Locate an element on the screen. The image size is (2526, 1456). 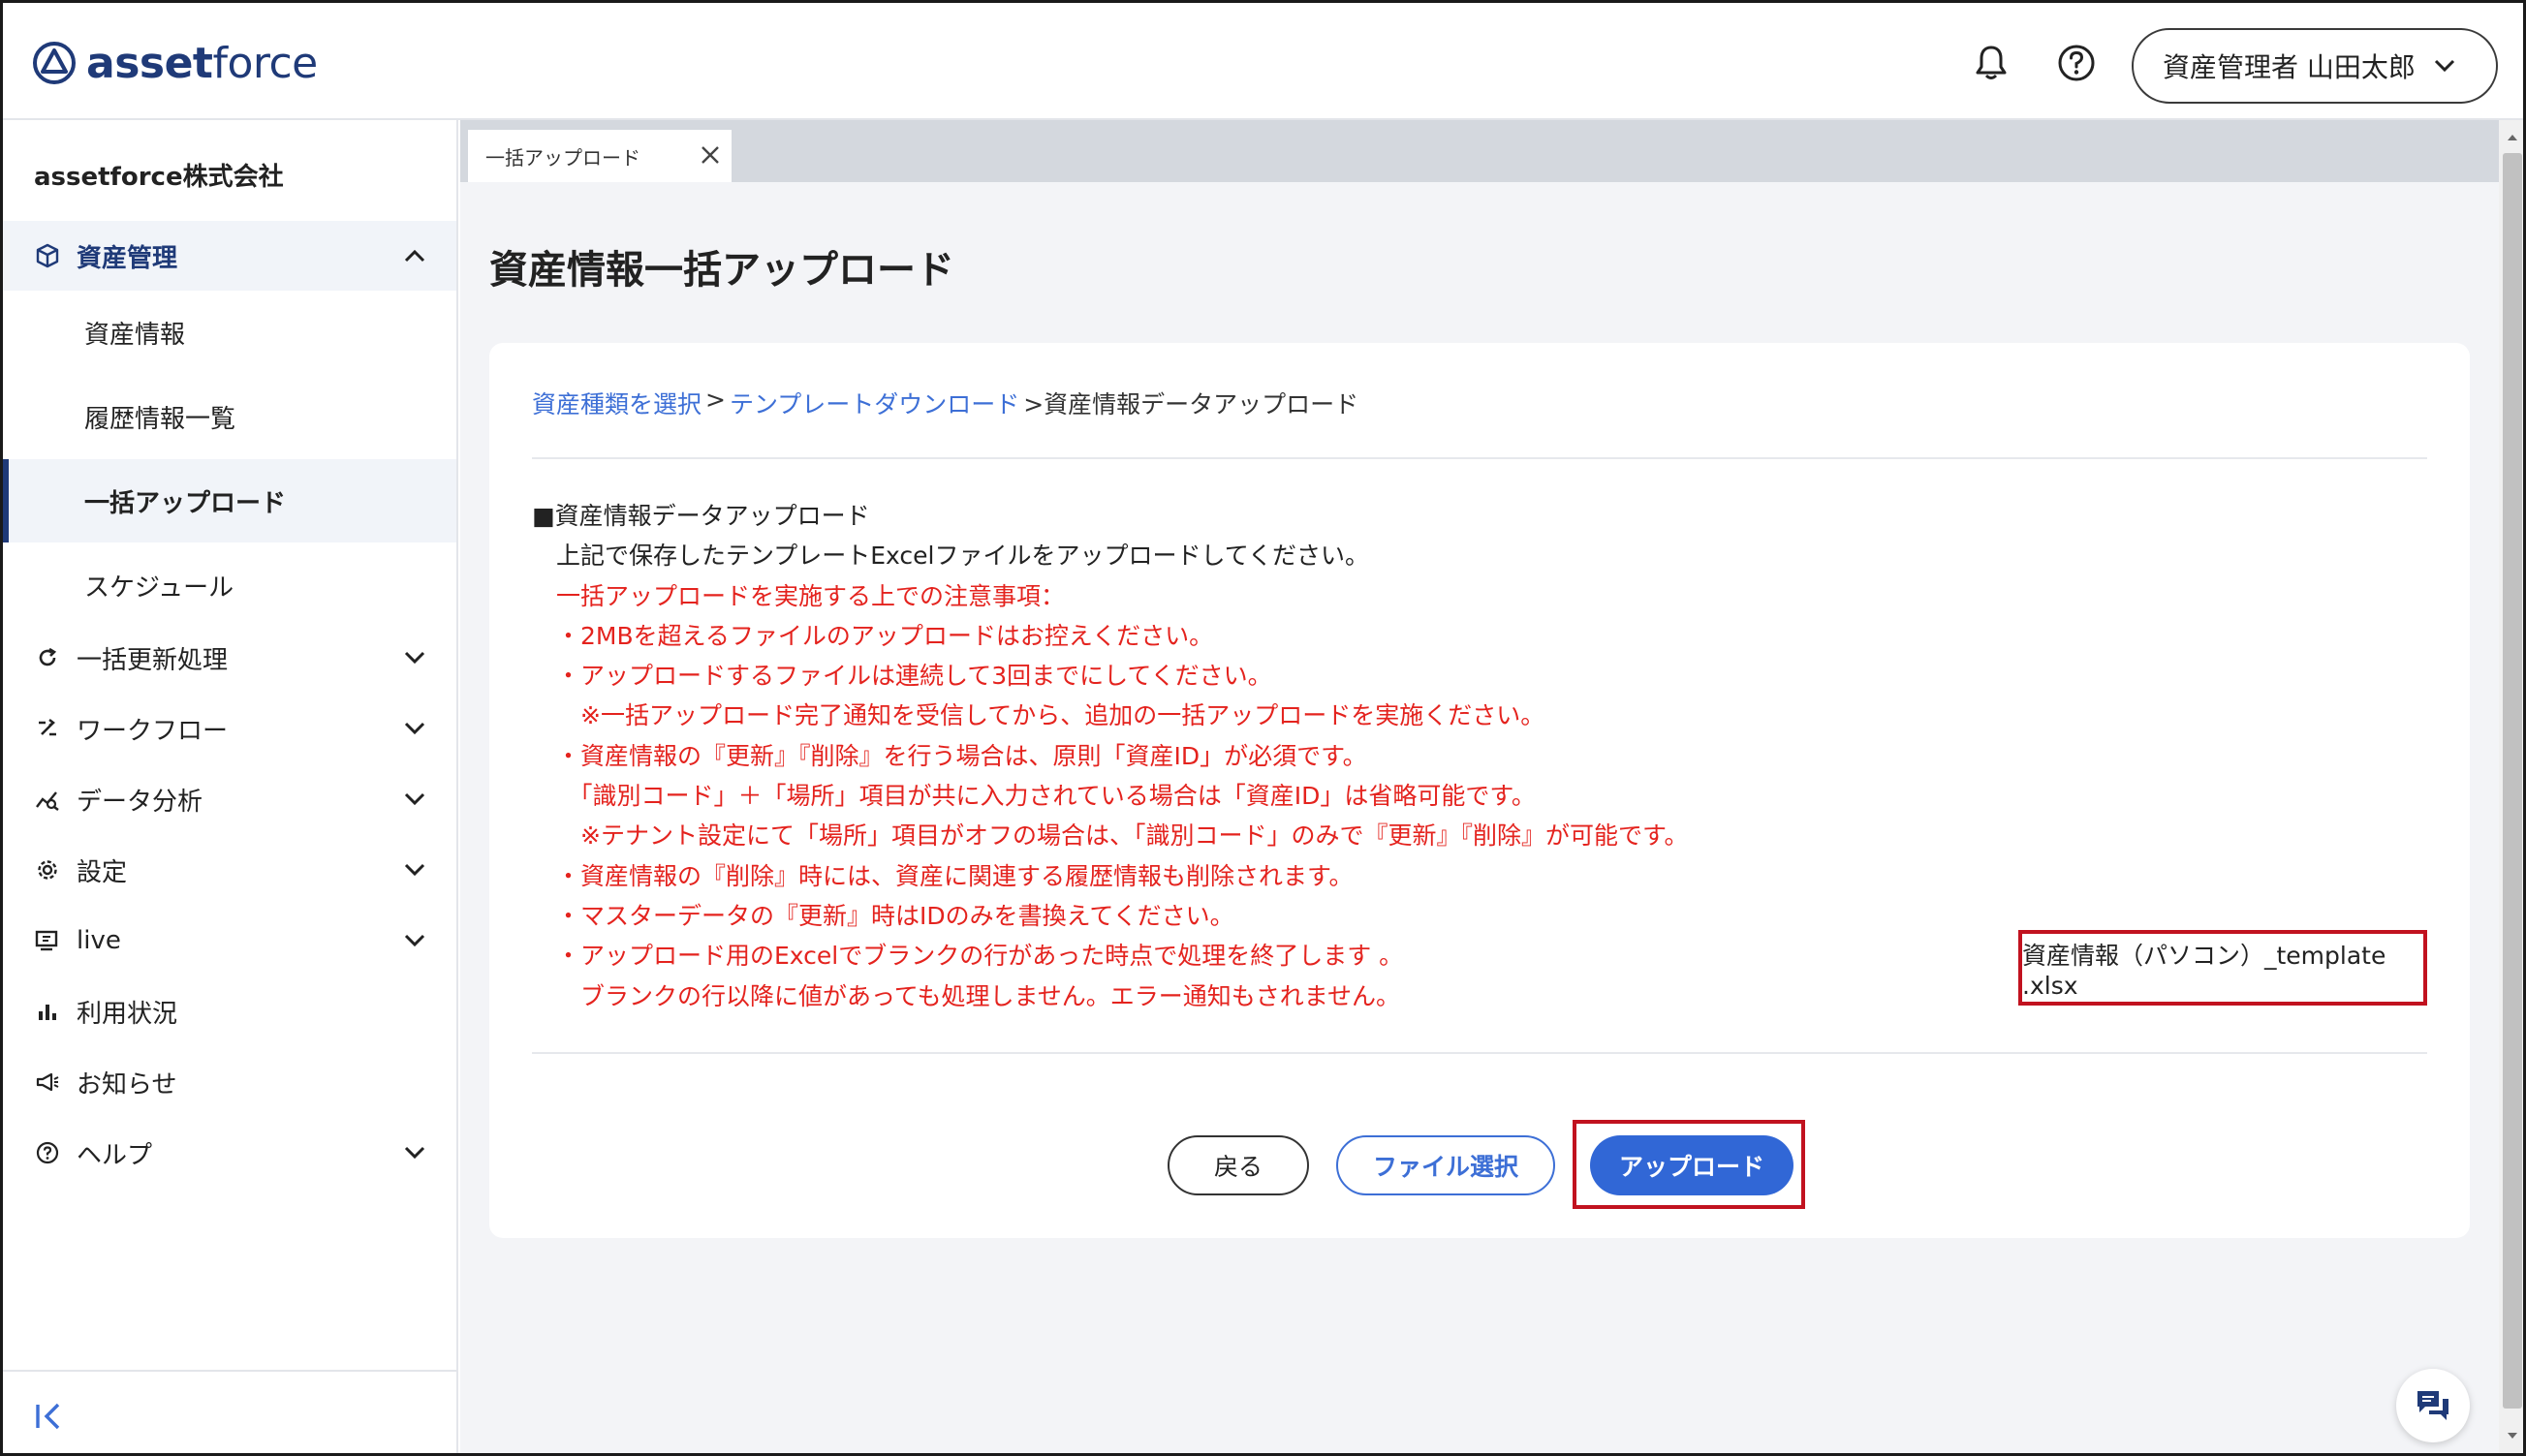
sidebar-item-news: お知らせ is located at coordinates (230, 1082).